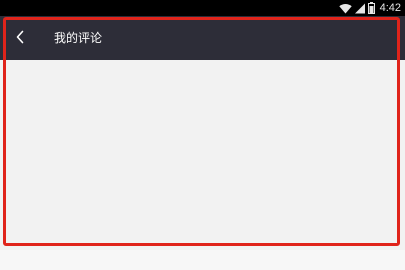 The height and width of the screenshot is (270, 405). What do you see at coordinates (202, 8) in the screenshot?
I see `status-bar: 4:42` at bounding box center [202, 8].